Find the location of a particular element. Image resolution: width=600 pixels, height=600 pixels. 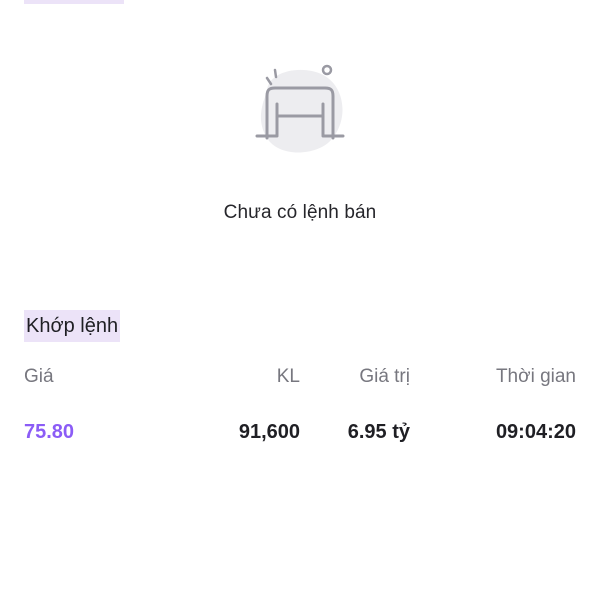

column-header-value: Giá trị is located at coordinates (384, 376).